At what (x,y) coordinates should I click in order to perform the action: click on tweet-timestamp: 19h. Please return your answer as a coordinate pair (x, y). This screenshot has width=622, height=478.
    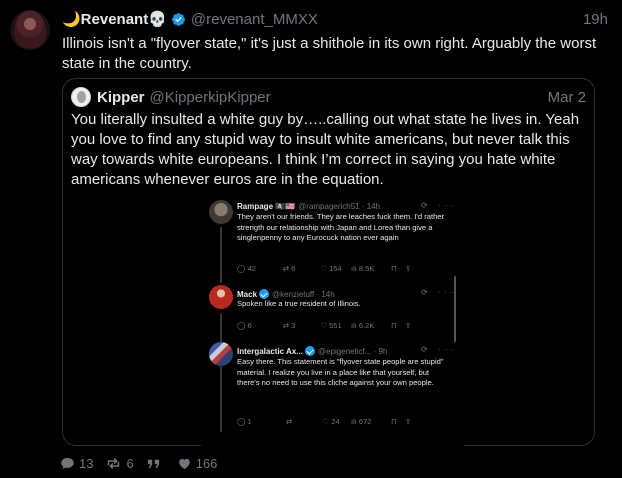
    Looking at the image, I should click on (595, 19).